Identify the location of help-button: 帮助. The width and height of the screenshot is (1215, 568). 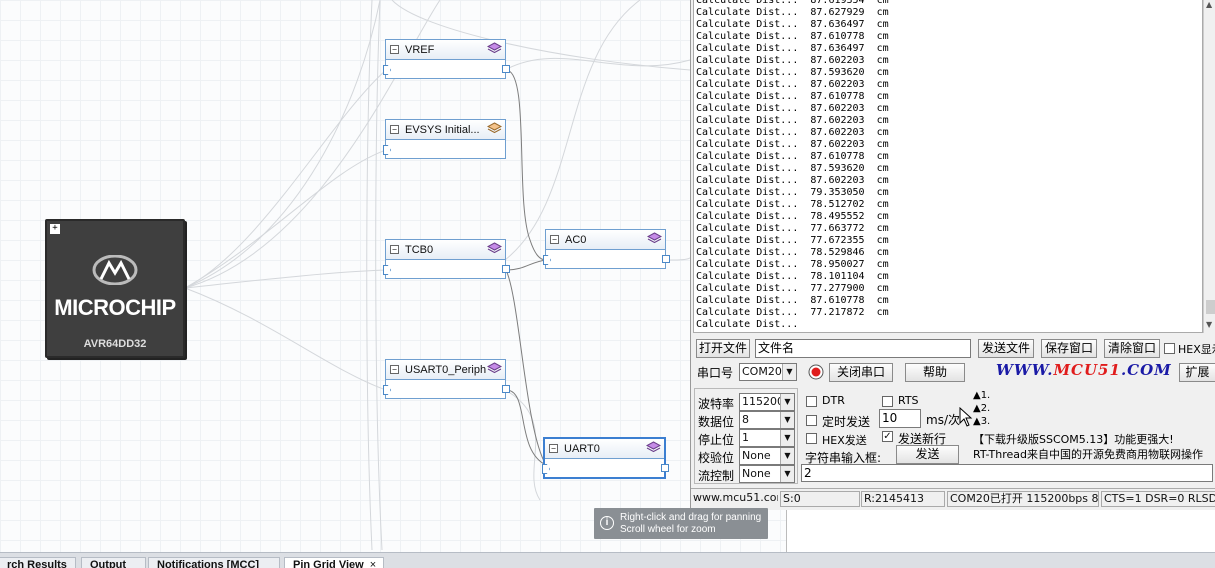
(935, 372).